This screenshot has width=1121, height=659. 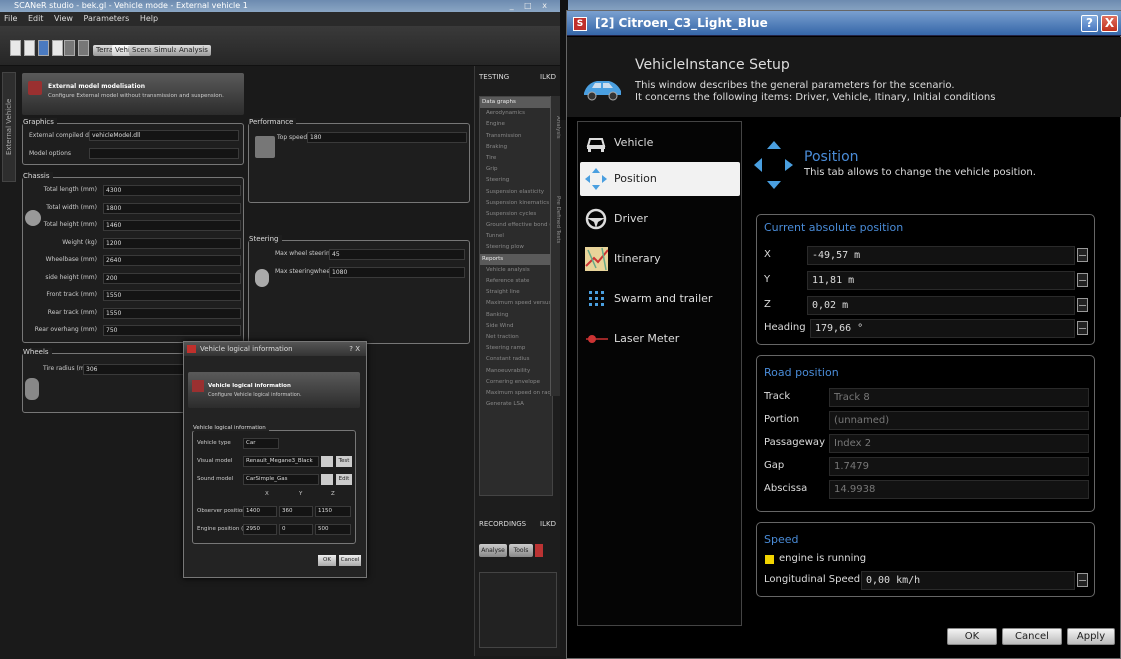 What do you see at coordinates (516, 158) in the screenshot?
I see `tree-item: Tire` at bounding box center [516, 158].